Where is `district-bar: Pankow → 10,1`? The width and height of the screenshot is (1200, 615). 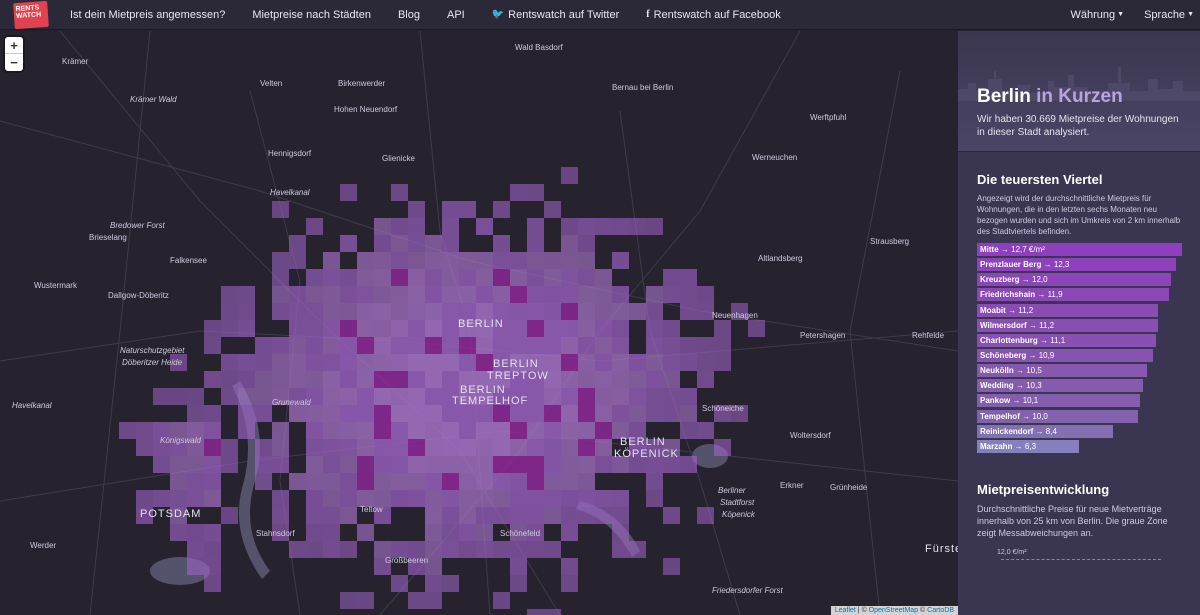
district-bar: Pankow → 10,1 is located at coordinates (1058, 401).